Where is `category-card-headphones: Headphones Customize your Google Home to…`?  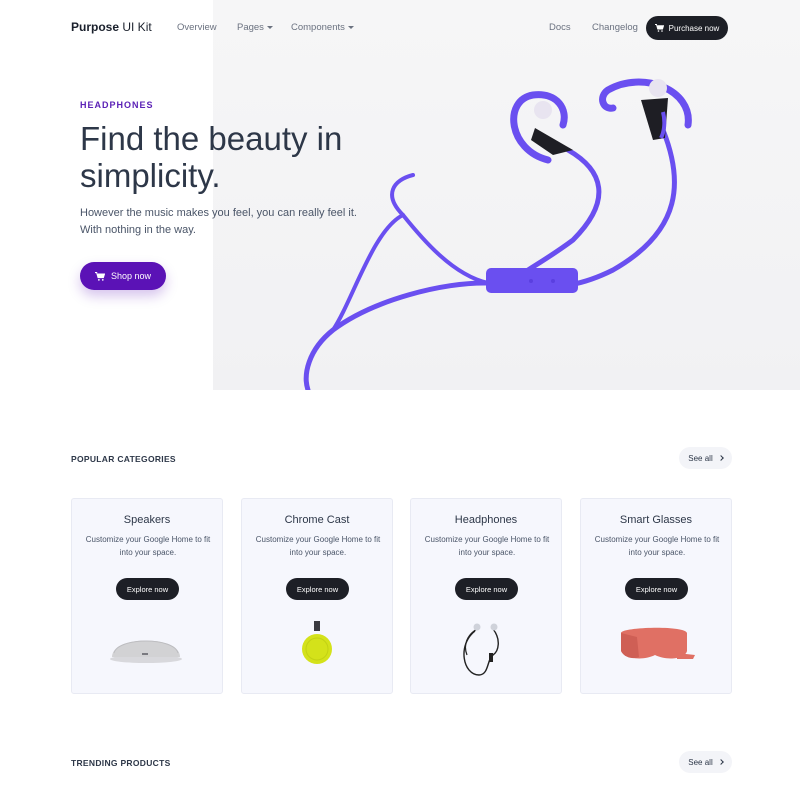
category-card-headphones: Headphones Customize your Google Home to… is located at coordinates (486, 596).